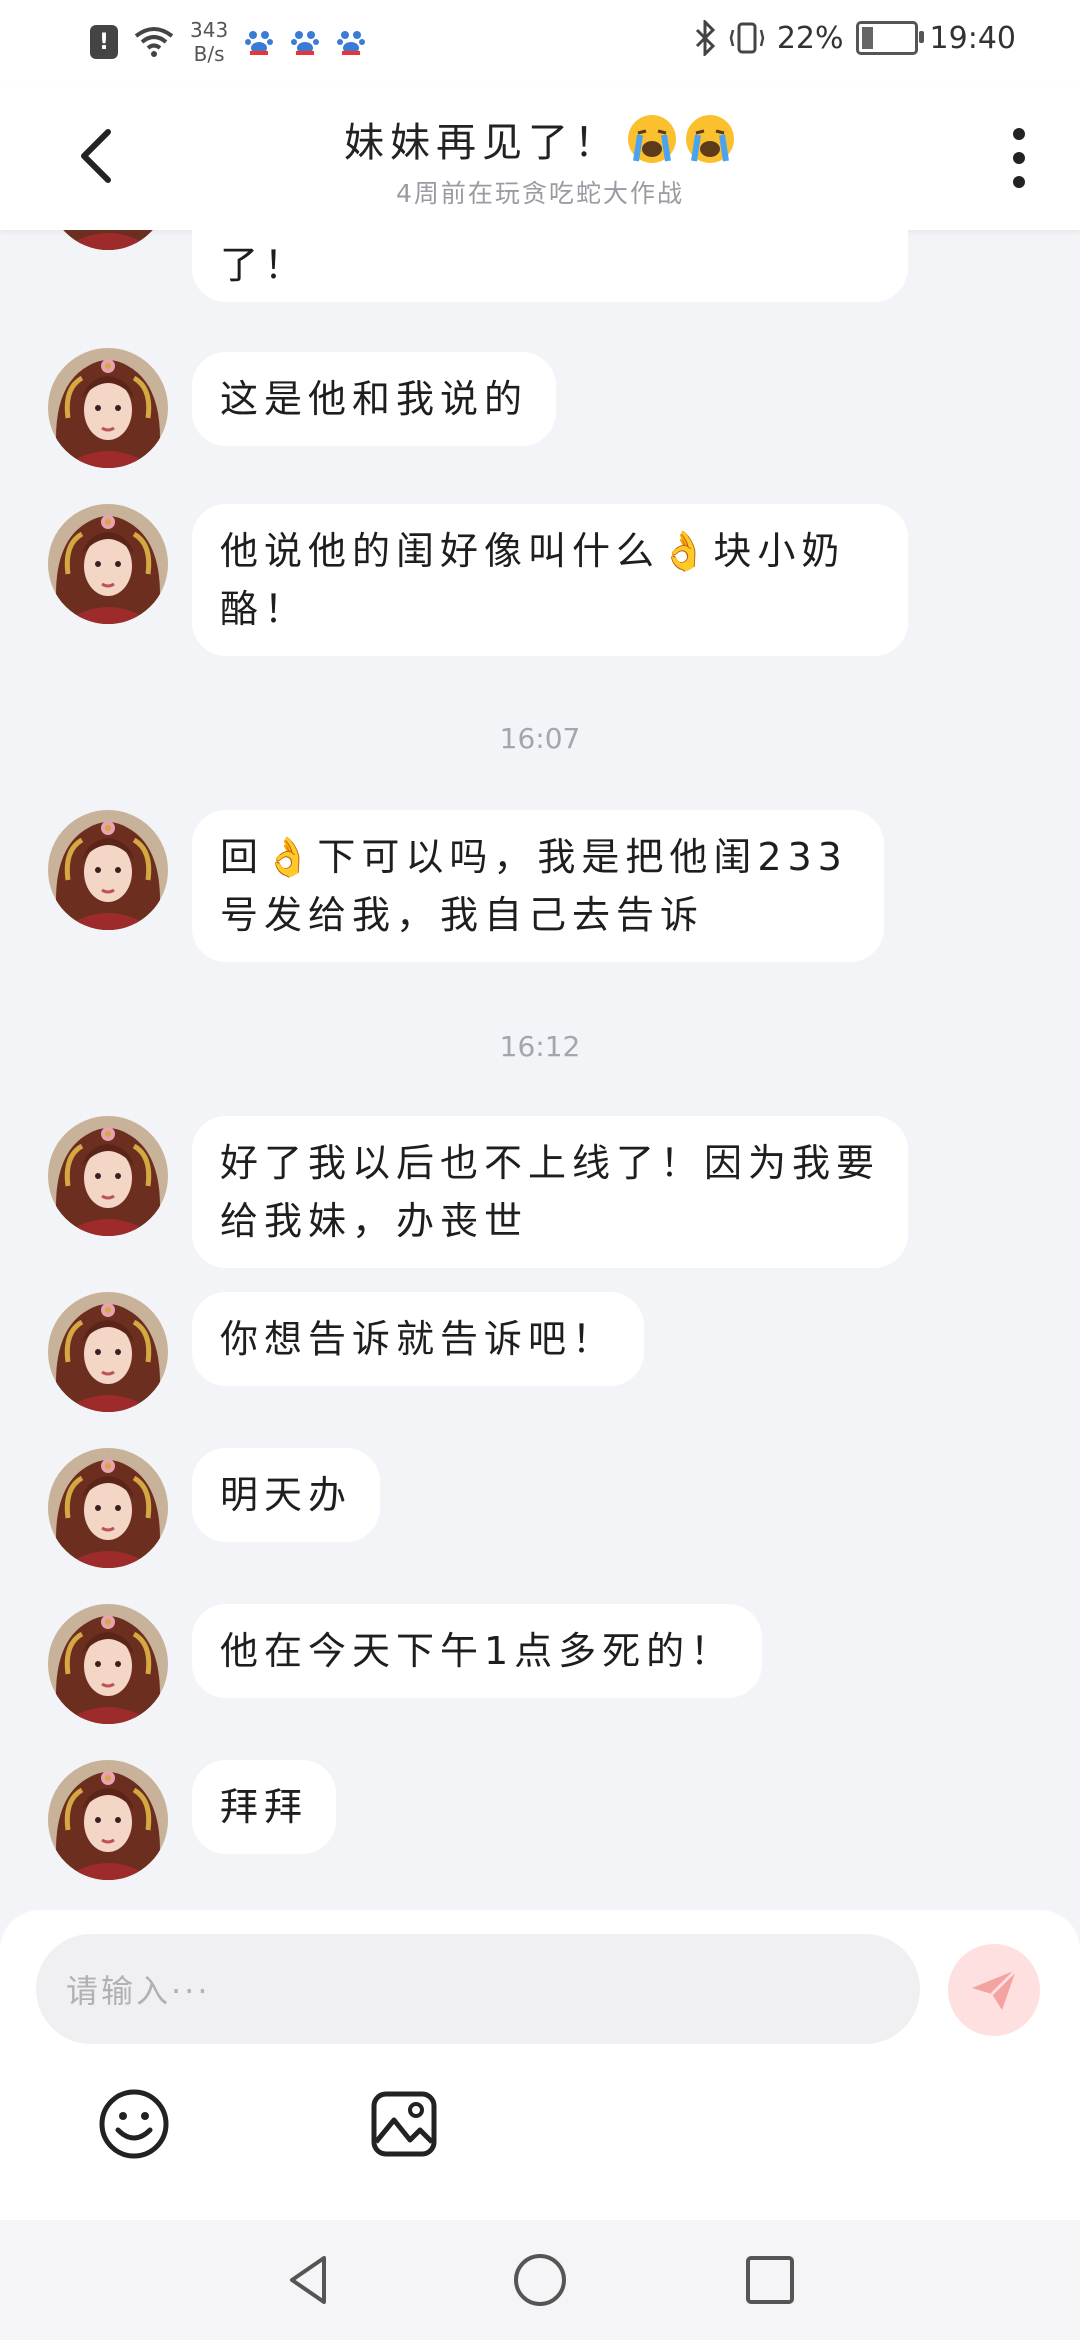 This screenshot has height=2340, width=1080. What do you see at coordinates (550, 1192) in the screenshot?
I see `message-bubble: 好了我以后也不上线了！因为我要给我妹，办丧世` at bounding box center [550, 1192].